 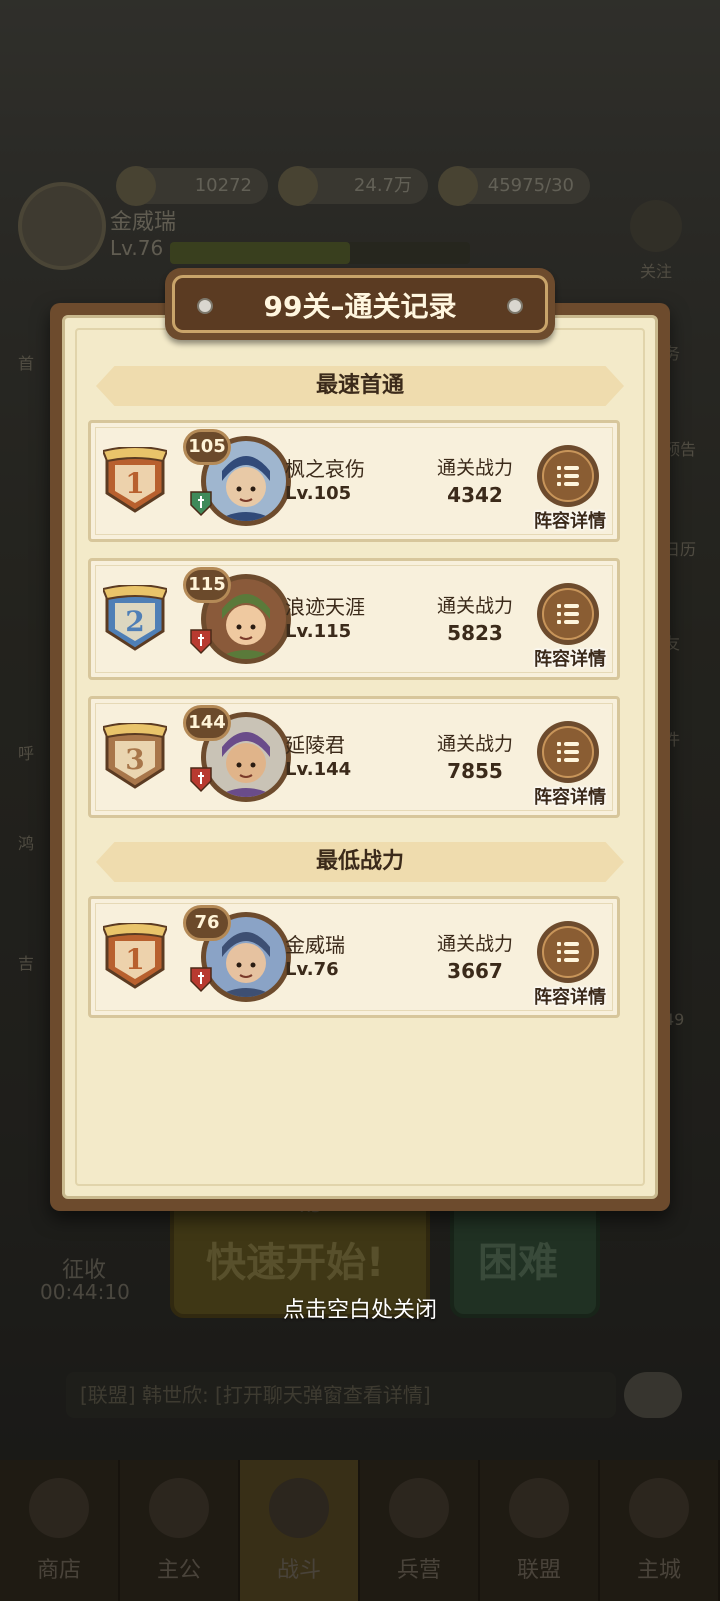 I want to click on player-level: Lv.105, so click(x=318, y=493).